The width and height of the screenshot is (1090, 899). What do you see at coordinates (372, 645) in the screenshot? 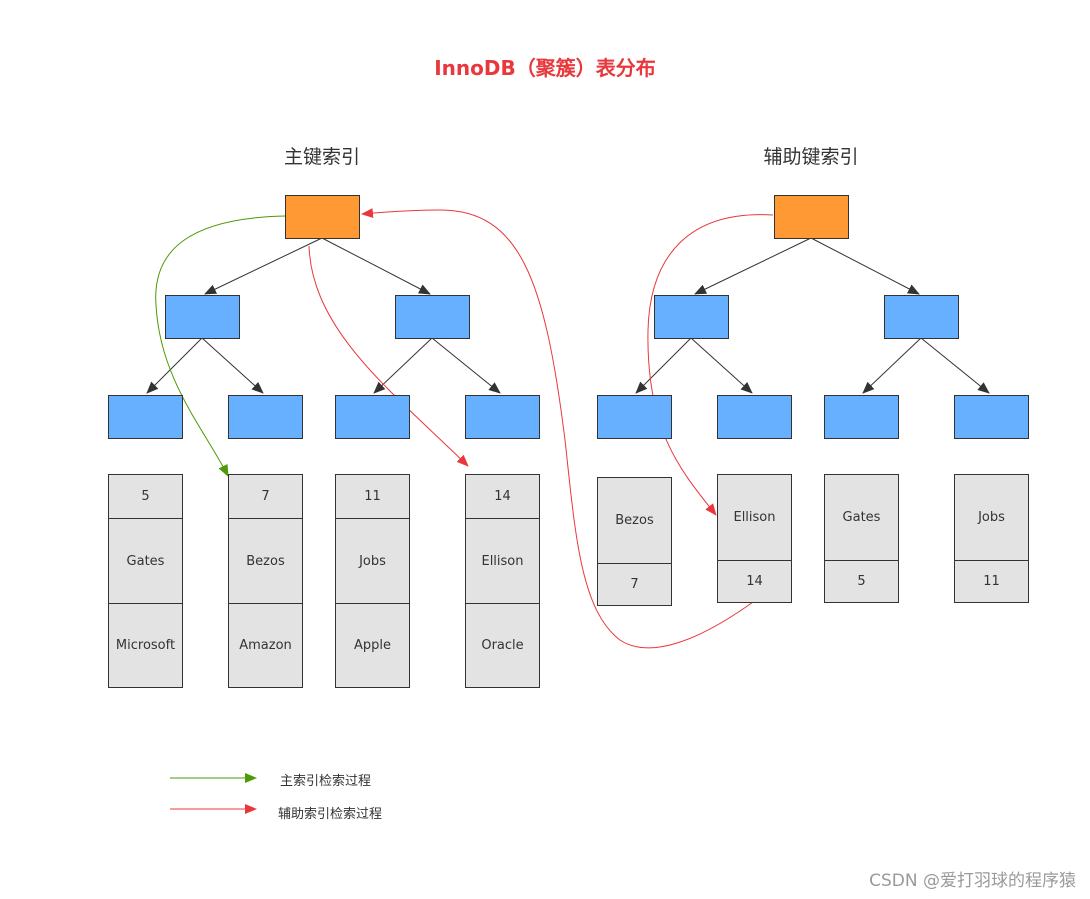
I see `leaf-cell-company: Apple` at bounding box center [372, 645].